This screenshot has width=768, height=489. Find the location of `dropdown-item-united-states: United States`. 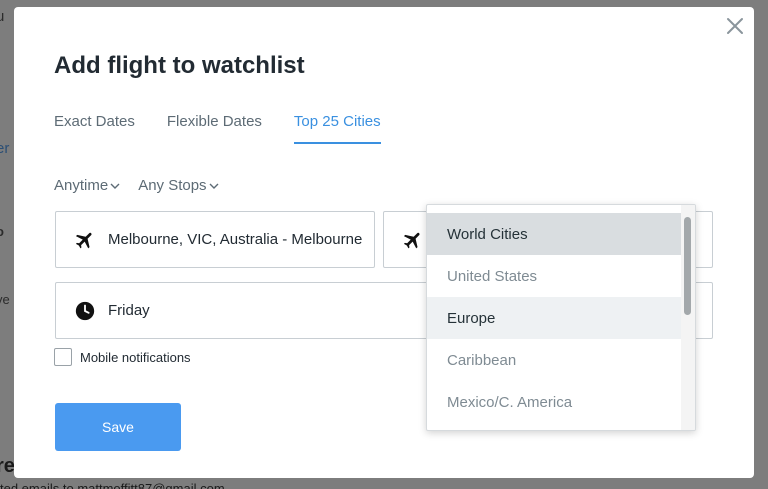

dropdown-item-united-states: United States is located at coordinates (555, 276).